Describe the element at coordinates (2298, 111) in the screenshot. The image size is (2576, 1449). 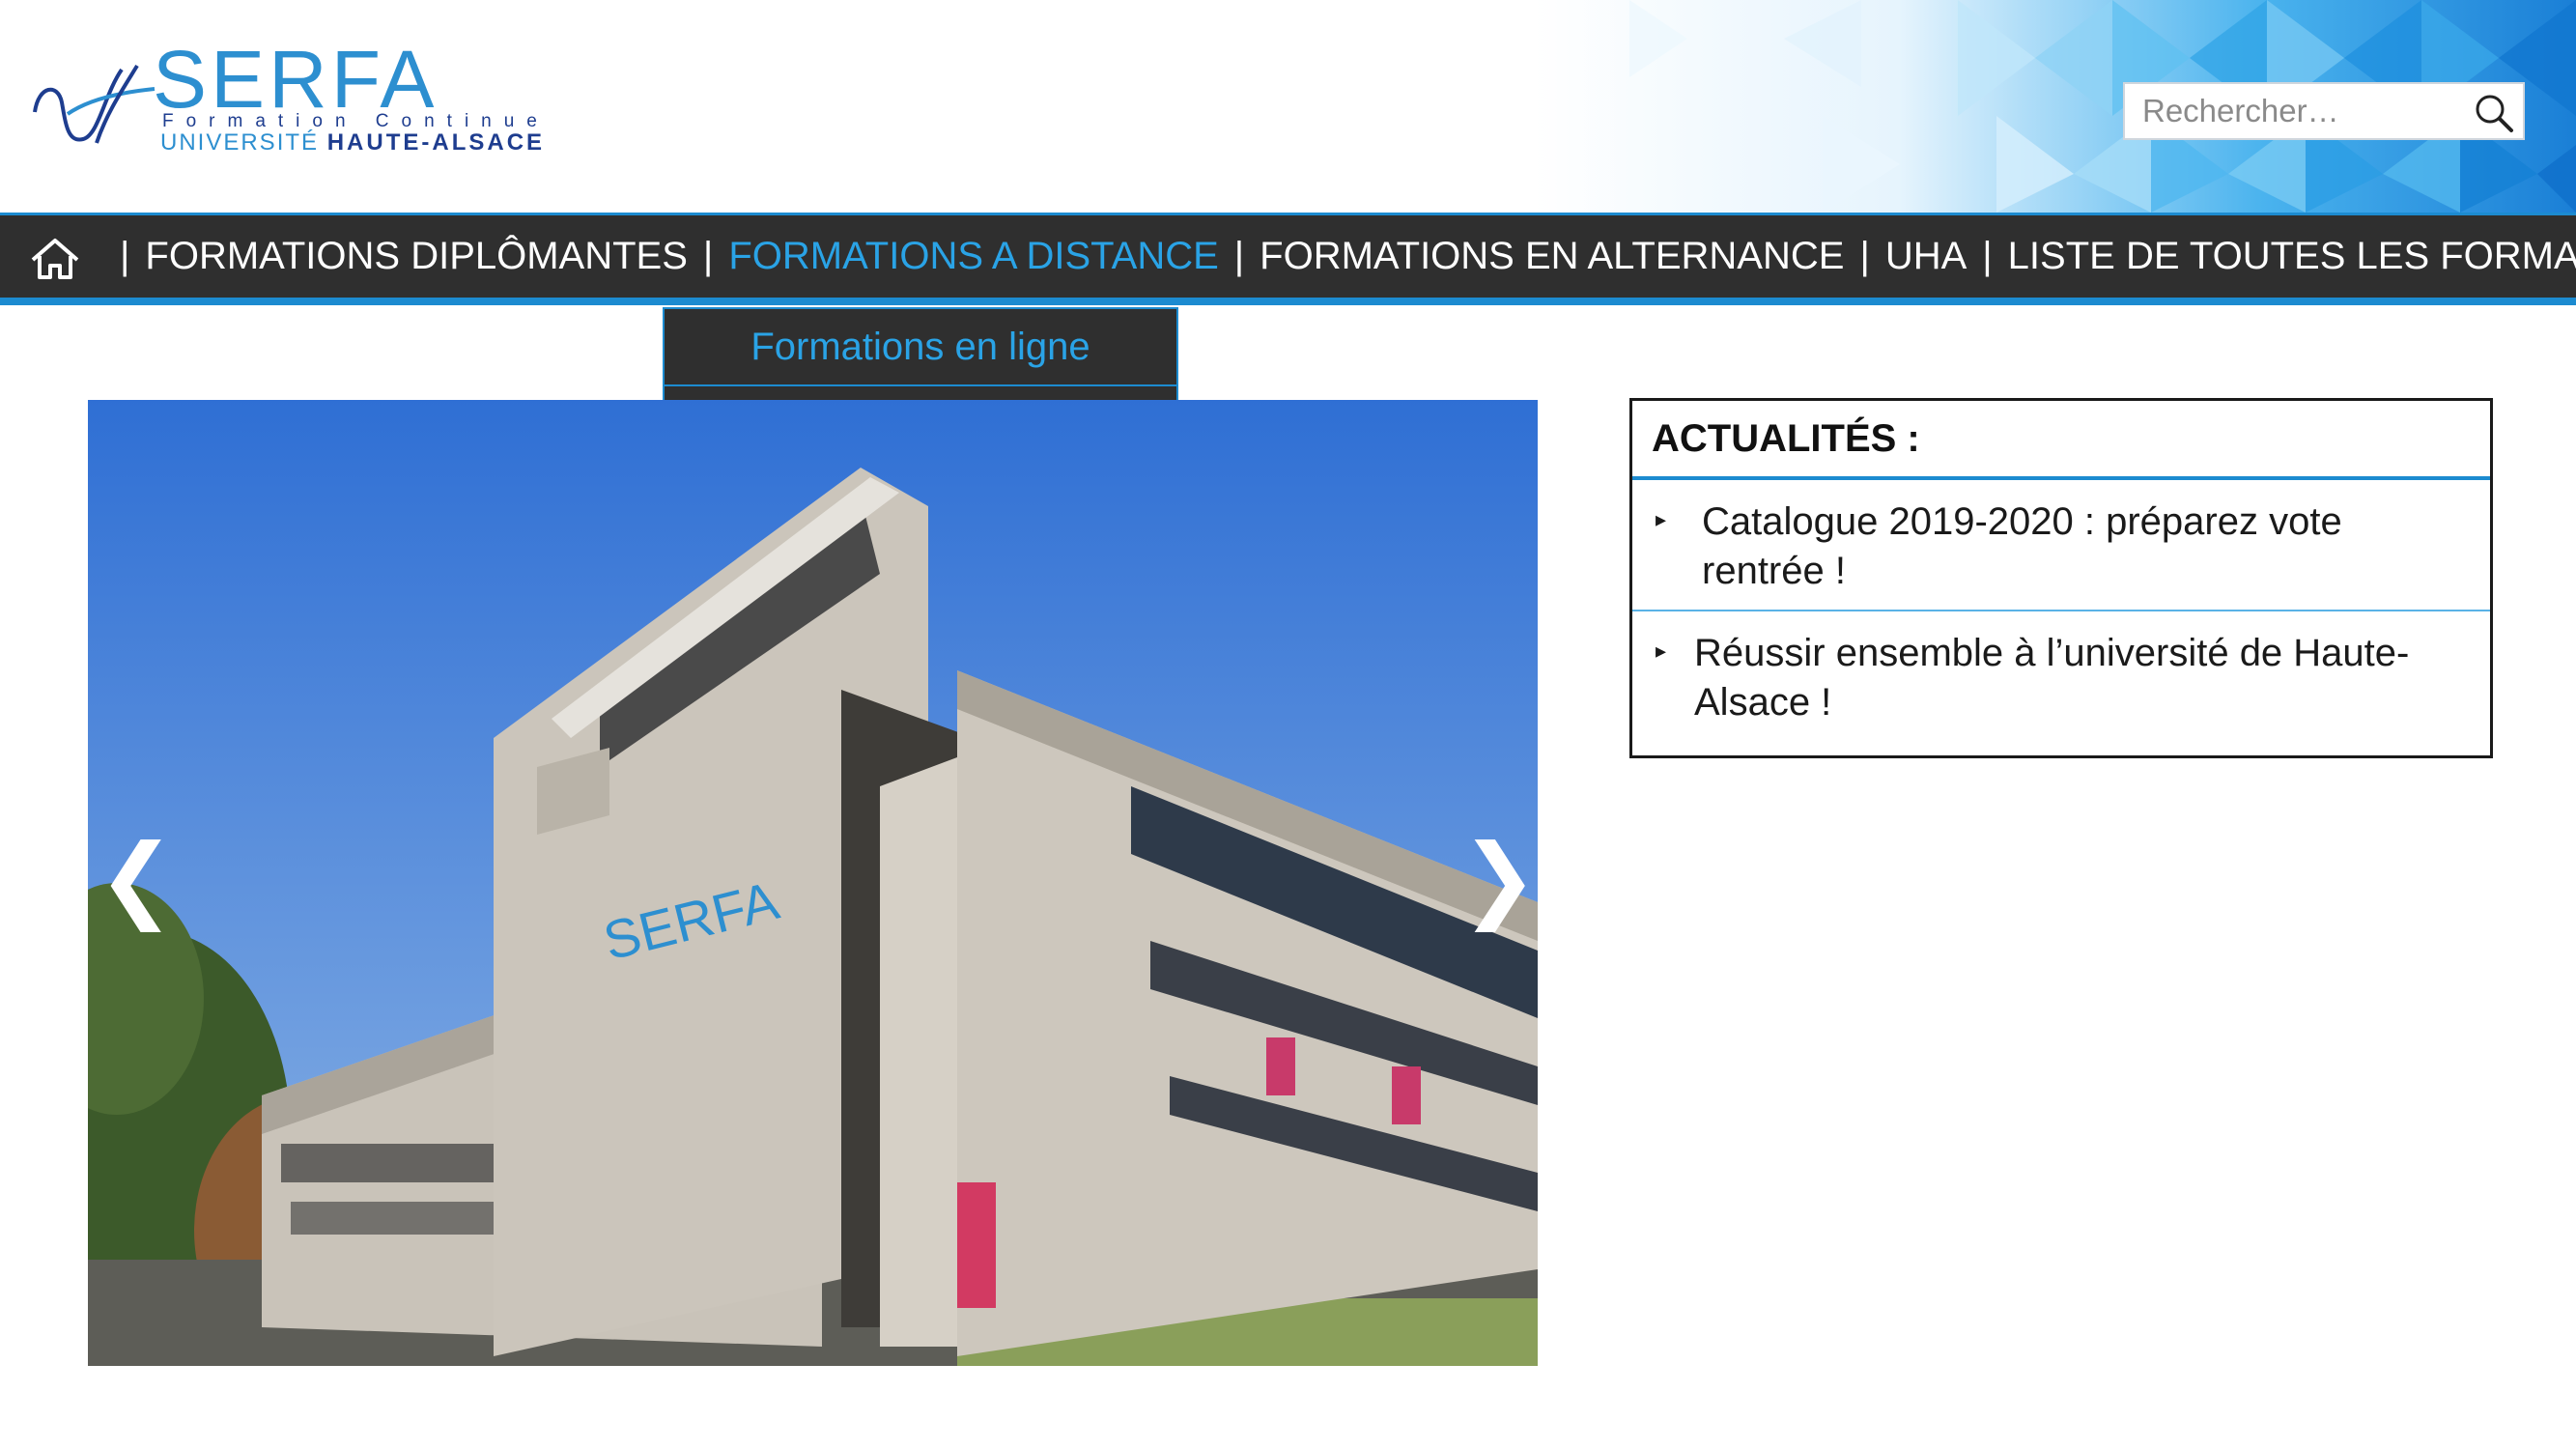
I see `search-input` at that location.